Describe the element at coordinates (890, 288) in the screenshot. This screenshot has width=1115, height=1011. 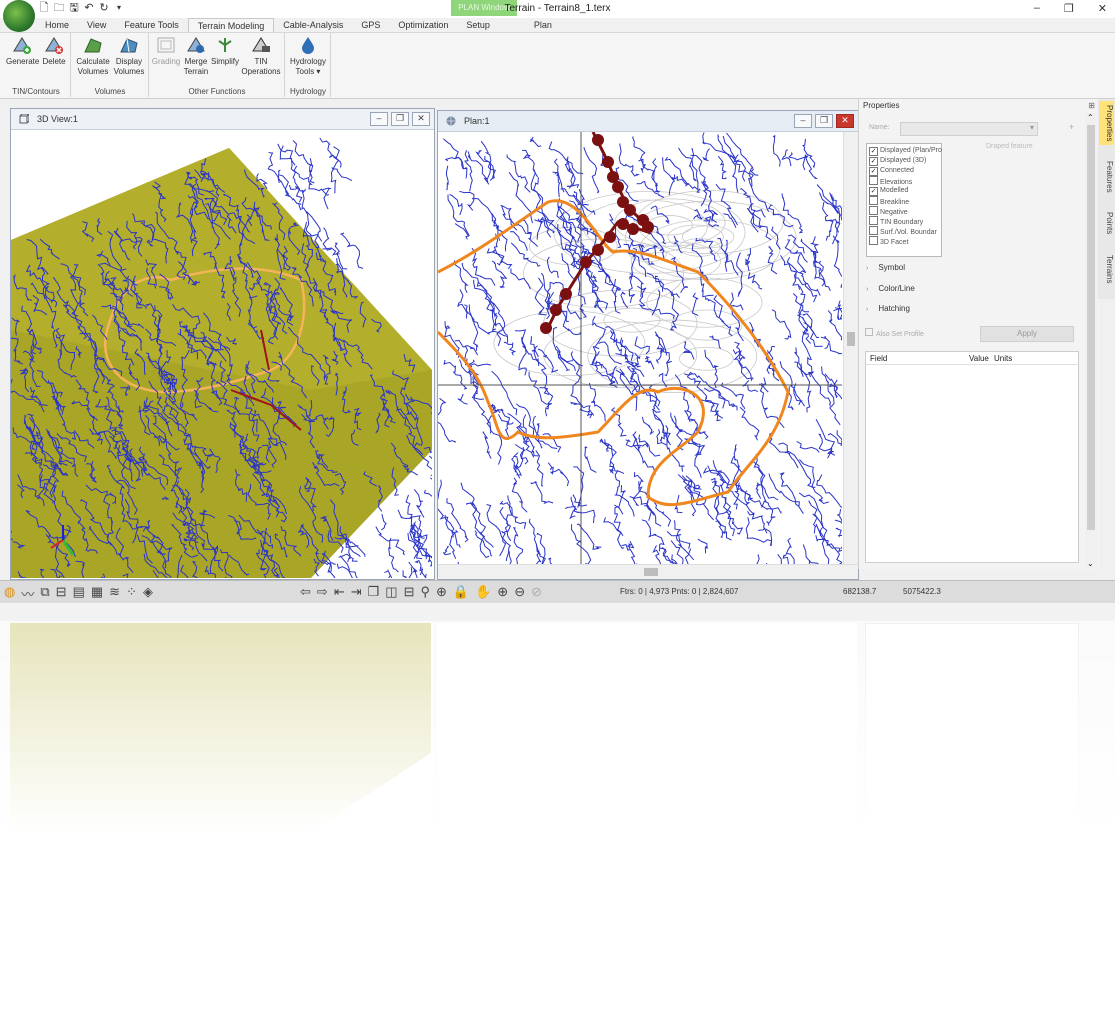
I see `section-color-line: › Color/Line` at that location.